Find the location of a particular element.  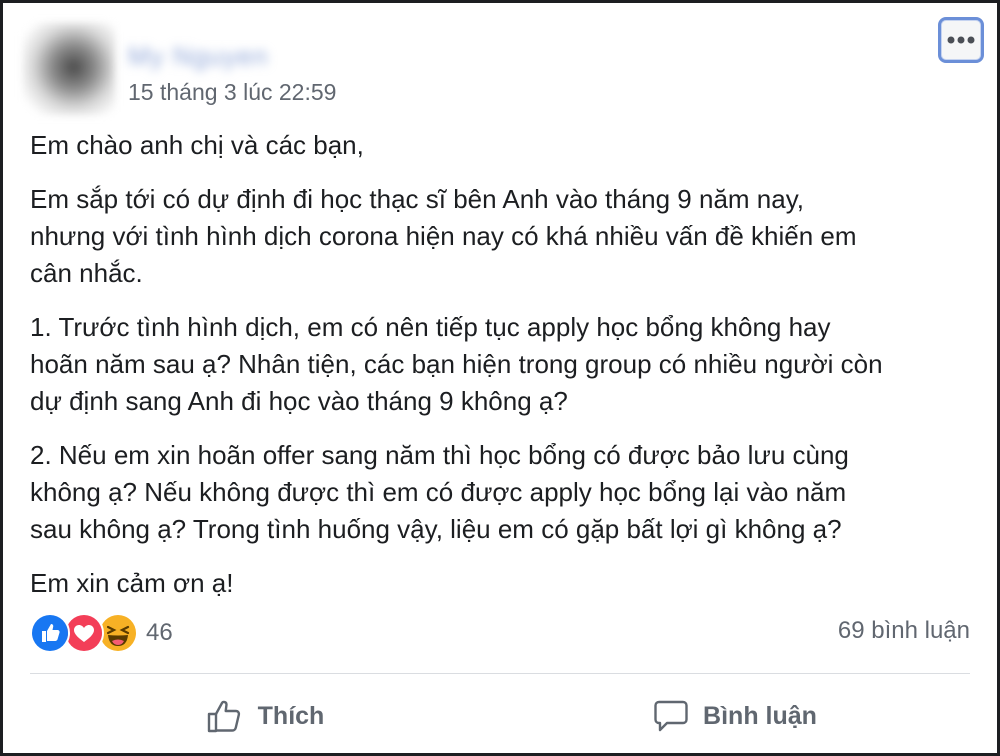

like-reaction-icon is located at coordinates (50, 633).